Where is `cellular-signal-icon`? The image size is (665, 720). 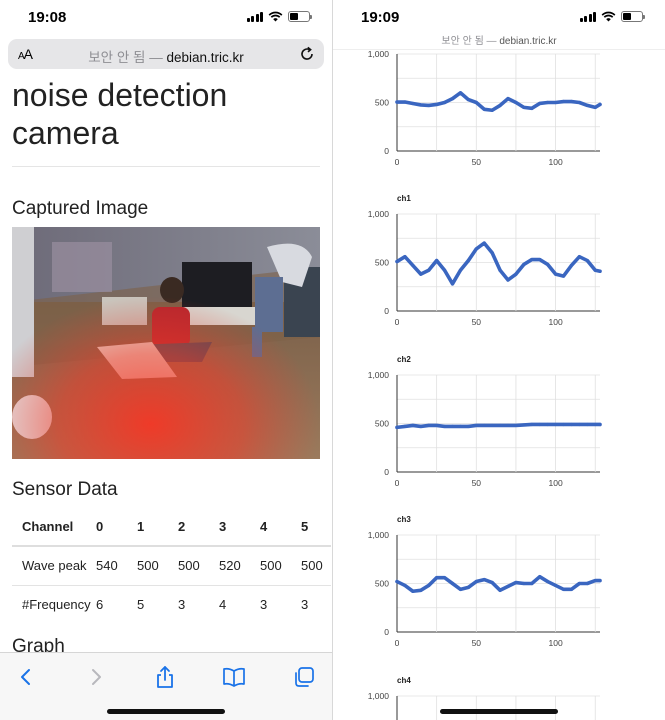
cellular-signal-icon is located at coordinates (254, 16).